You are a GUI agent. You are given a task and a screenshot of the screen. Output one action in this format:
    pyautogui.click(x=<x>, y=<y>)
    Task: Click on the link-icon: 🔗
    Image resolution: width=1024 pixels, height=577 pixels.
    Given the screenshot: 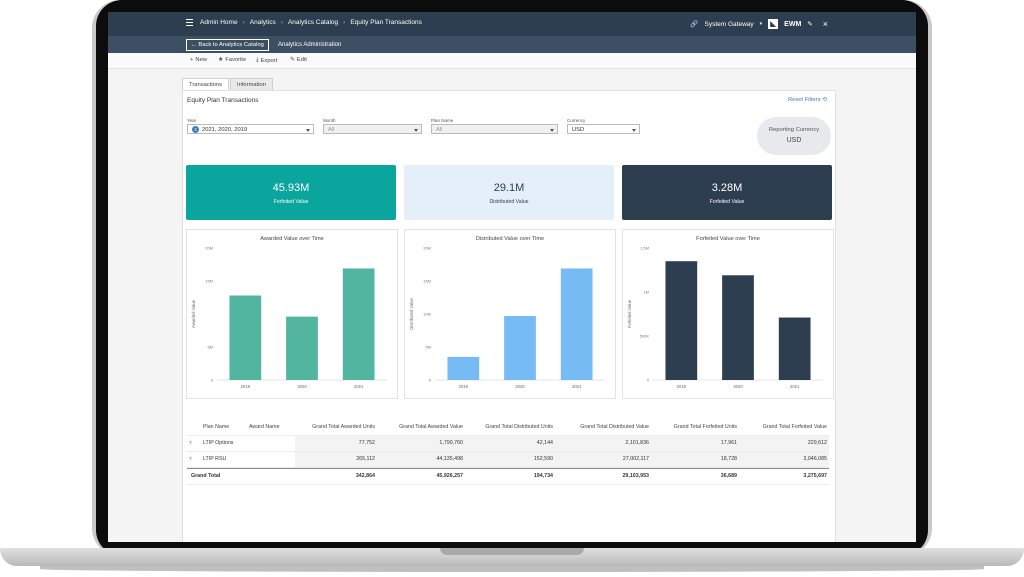 What is the action you would take?
    pyautogui.click(x=694, y=24)
    